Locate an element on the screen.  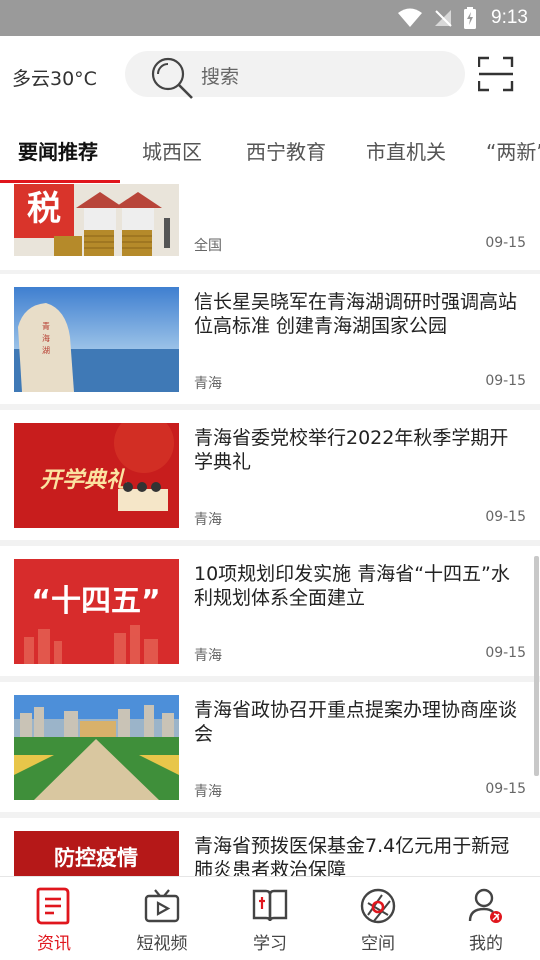
news-title: 青海省委党校举行2022年秋季学期开学典礼 is located at coordinates (351, 450).